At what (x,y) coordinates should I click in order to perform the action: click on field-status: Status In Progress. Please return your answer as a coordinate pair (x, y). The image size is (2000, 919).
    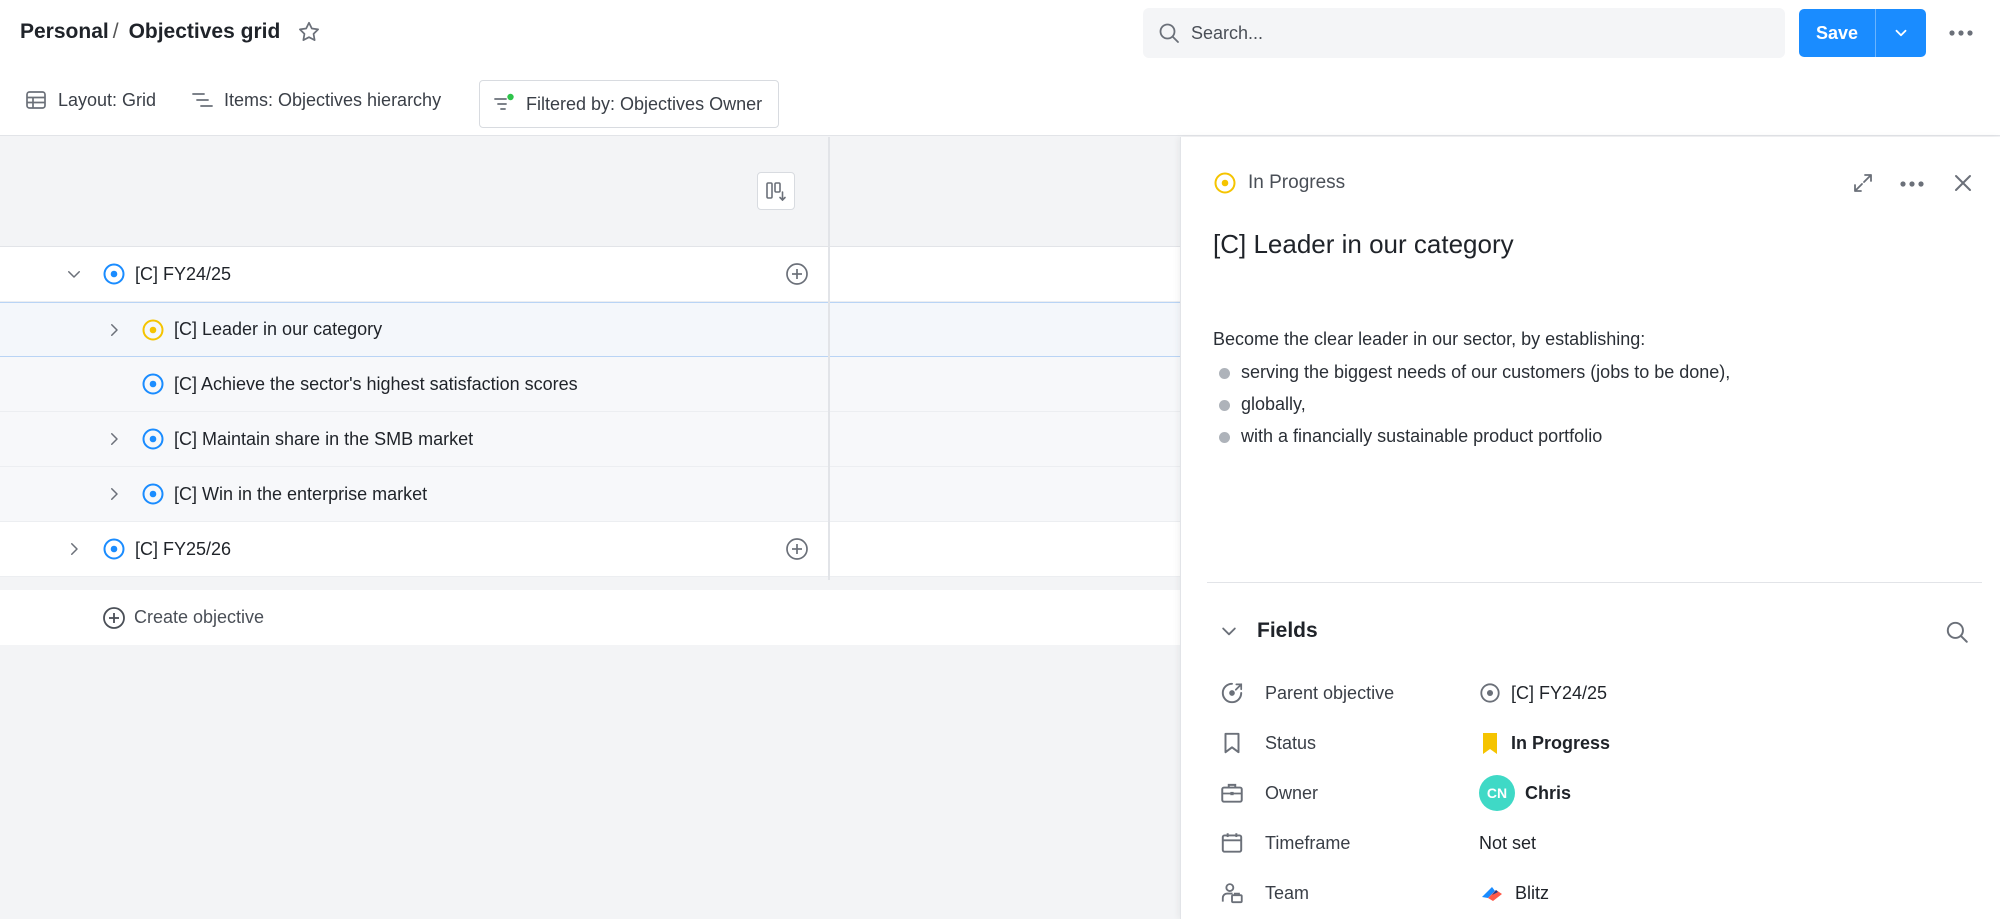
    Looking at the image, I should click on (1599, 743).